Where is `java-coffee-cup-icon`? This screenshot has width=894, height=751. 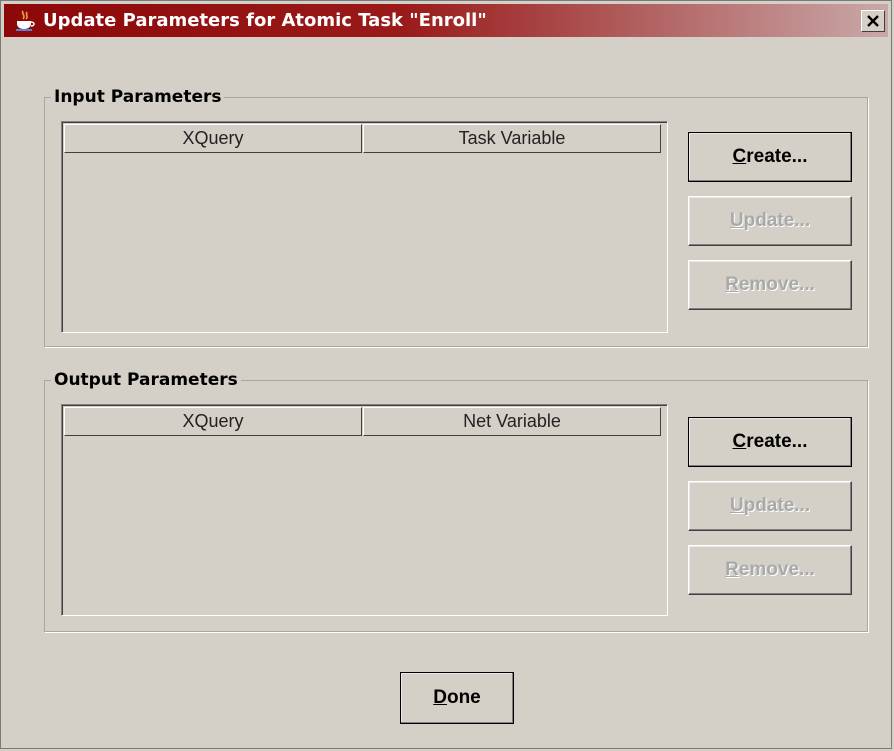
java-coffee-cup-icon is located at coordinates (25, 20).